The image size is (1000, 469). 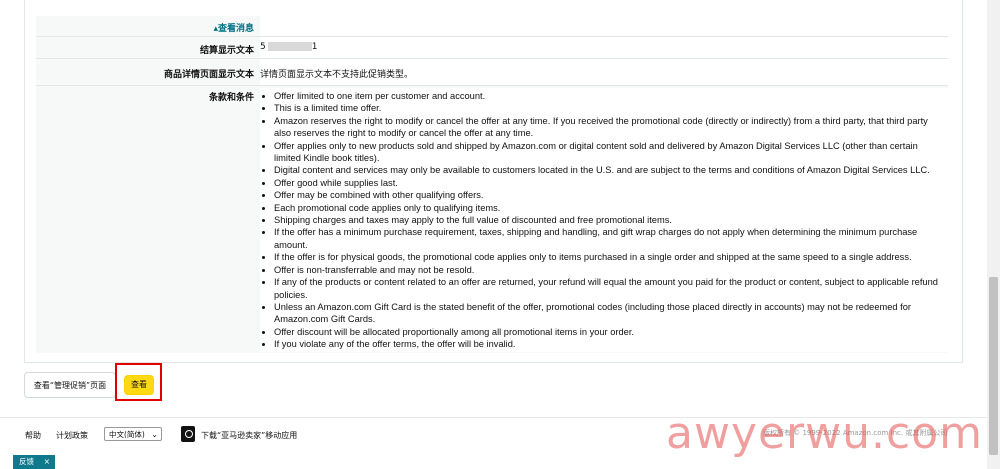 I want to click on checkout-text-prefix: 5, so click(x=263, y=47).